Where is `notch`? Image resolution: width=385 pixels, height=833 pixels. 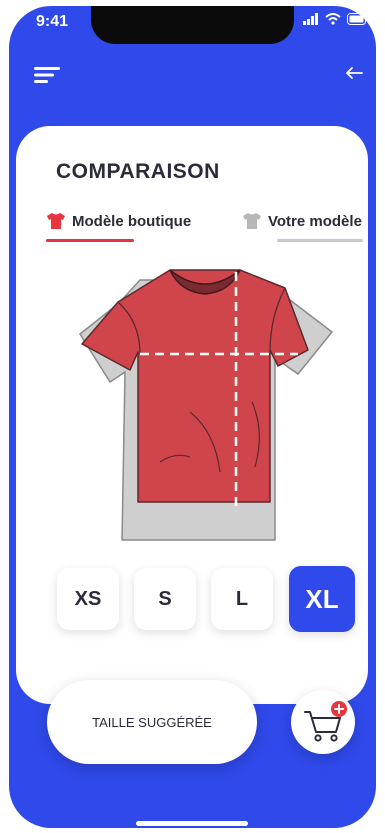 notch is located at coordinates (192, 25).